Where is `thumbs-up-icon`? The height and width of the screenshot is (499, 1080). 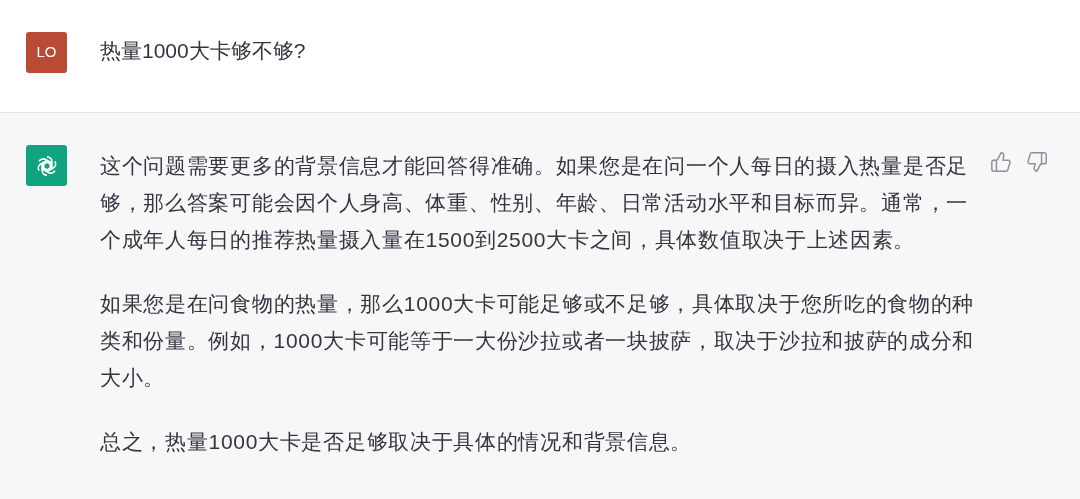
thumbs-up-icon is located at coordinates (1001, 162).